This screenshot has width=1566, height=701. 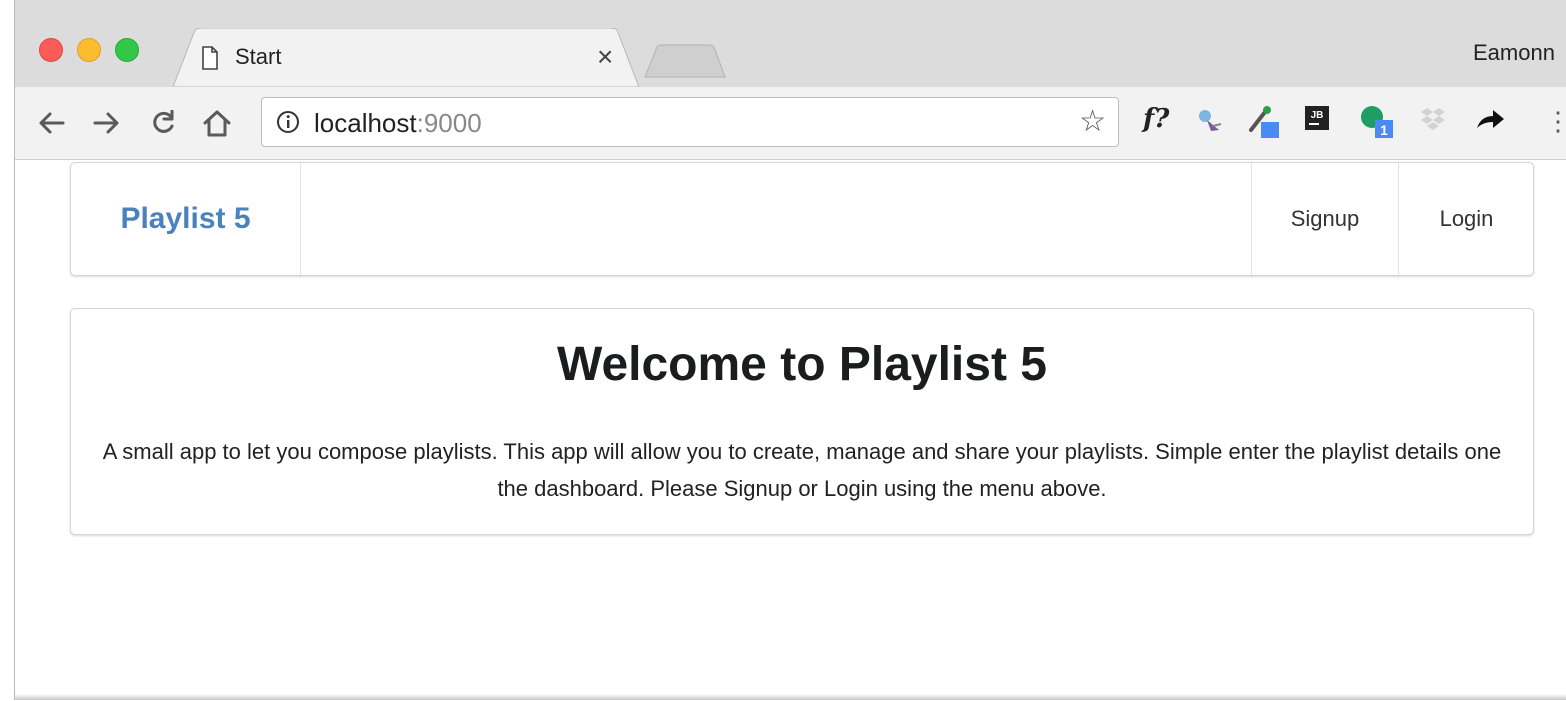 I want to click on minimize-window-button, so click(x=89, y=50).